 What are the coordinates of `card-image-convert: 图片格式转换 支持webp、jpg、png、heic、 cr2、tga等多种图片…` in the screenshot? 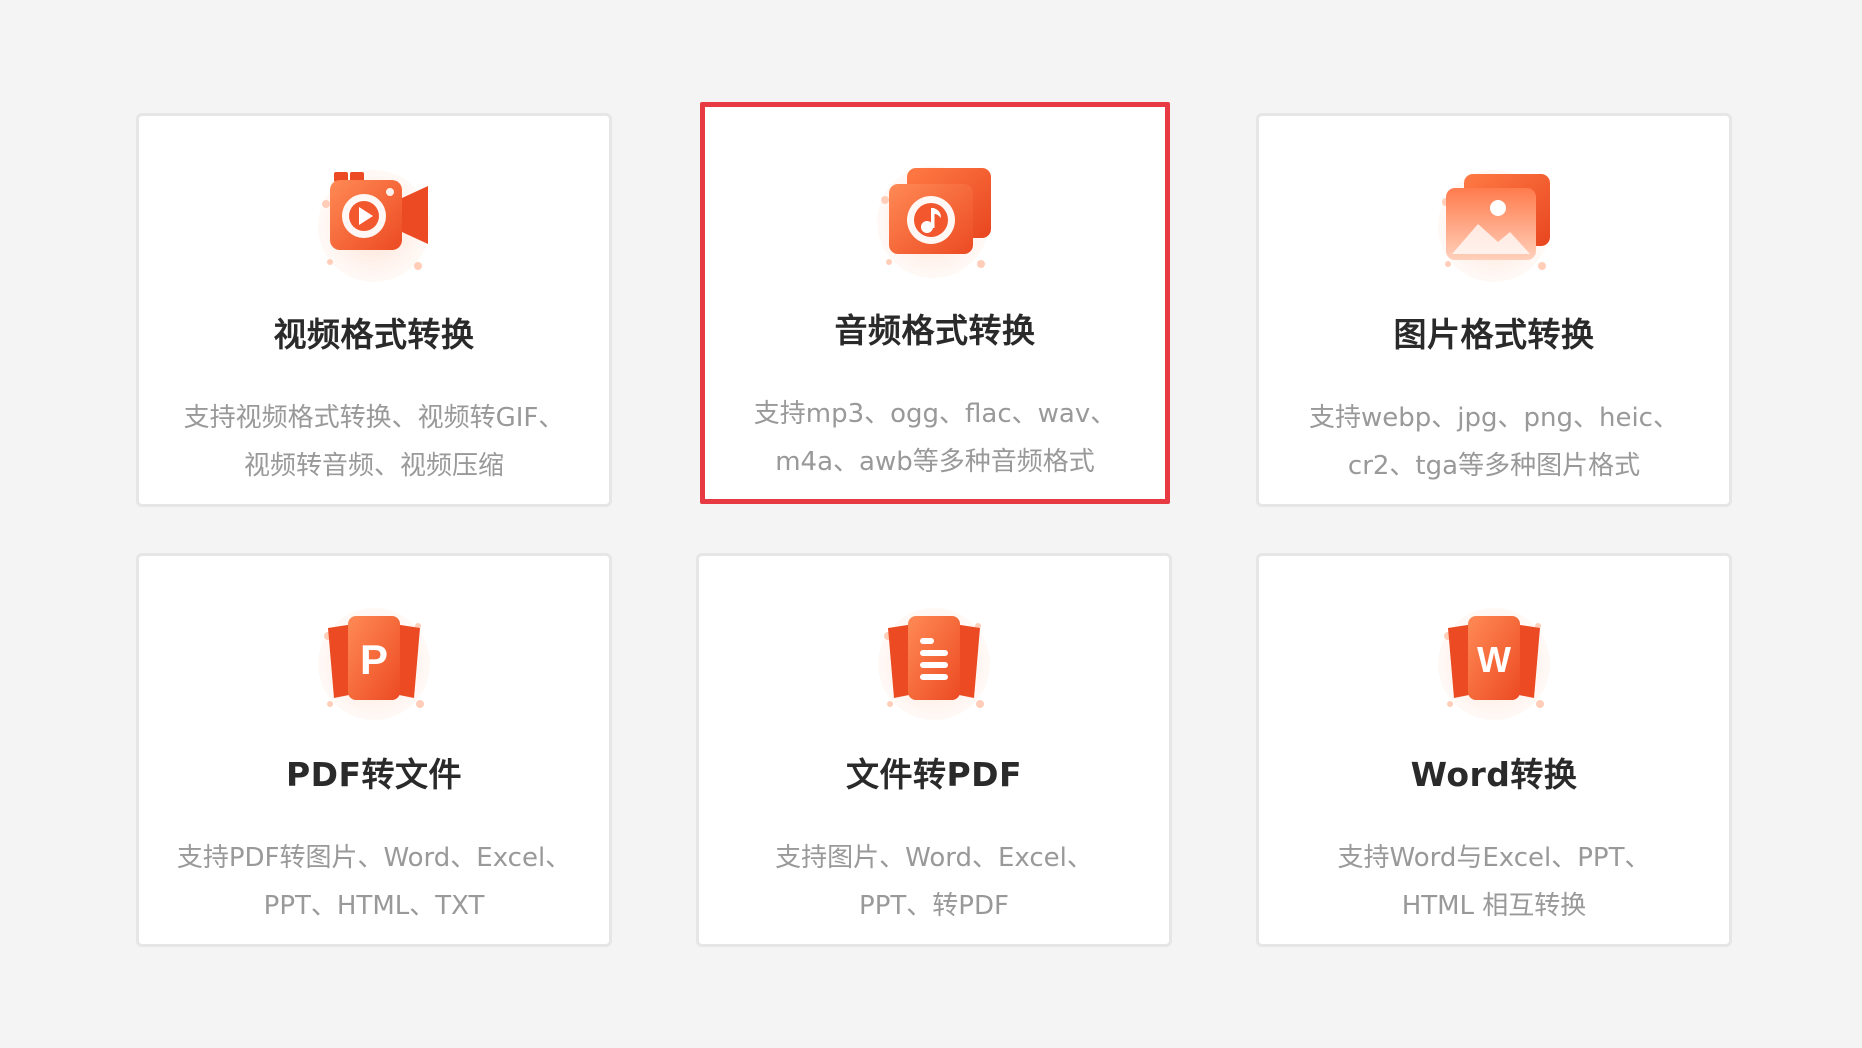 It's located at (1494, 310).